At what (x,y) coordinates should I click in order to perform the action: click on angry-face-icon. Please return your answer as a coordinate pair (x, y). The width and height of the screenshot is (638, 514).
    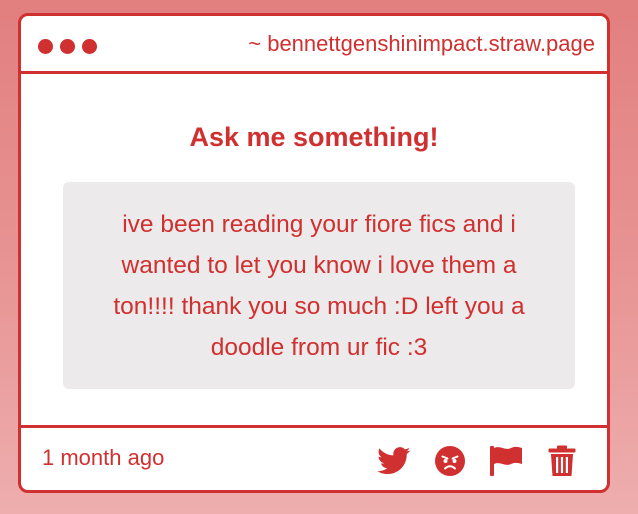
    Looking at the image, I should click on (450, 461).